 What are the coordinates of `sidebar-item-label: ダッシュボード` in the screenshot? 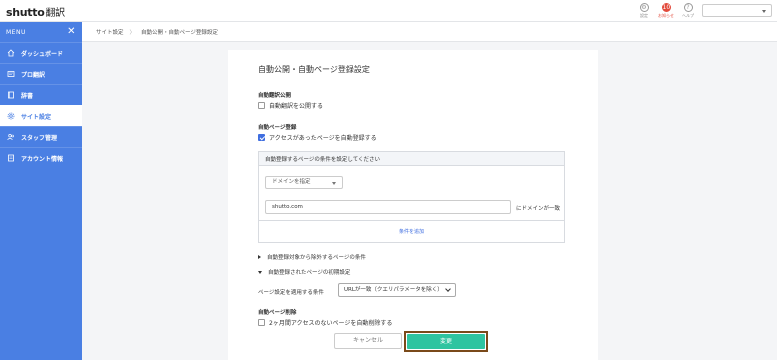 It's located at (42, 54).